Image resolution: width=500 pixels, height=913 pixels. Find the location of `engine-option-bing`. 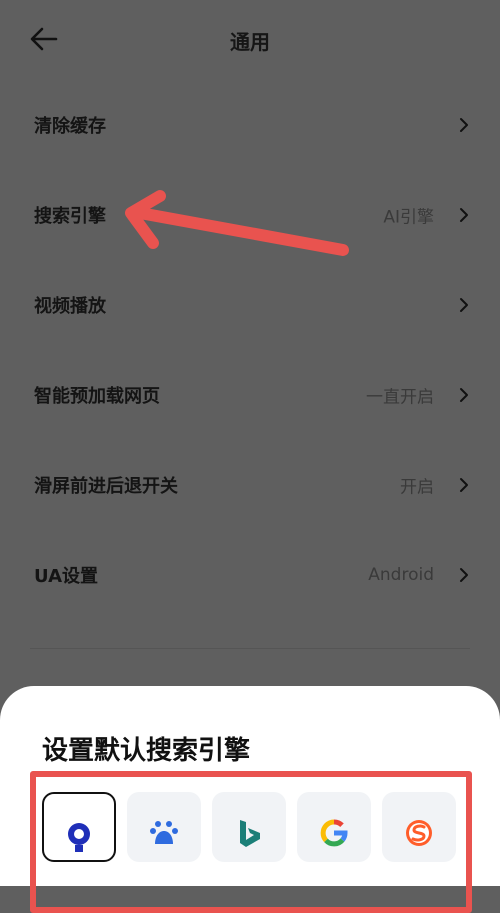

engine-option-bing is located at coordinates (249, 827).